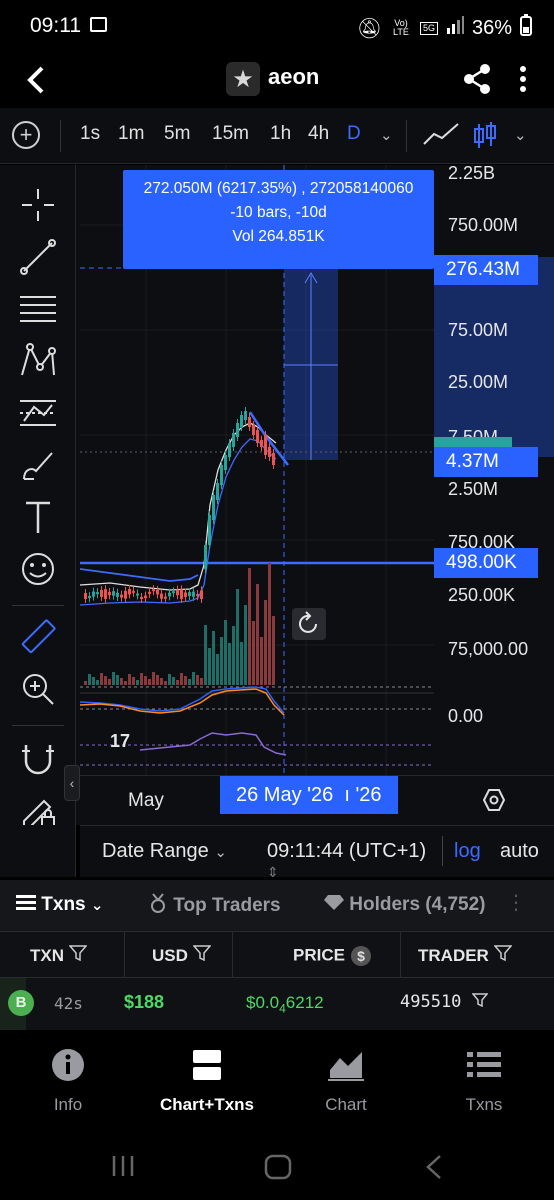 This screenshot has width=554, height=1200. What do you see at coordinates (482, 595) in the screenshot?
I see `price-label: 250.00K` at bounding box center [482, 595].